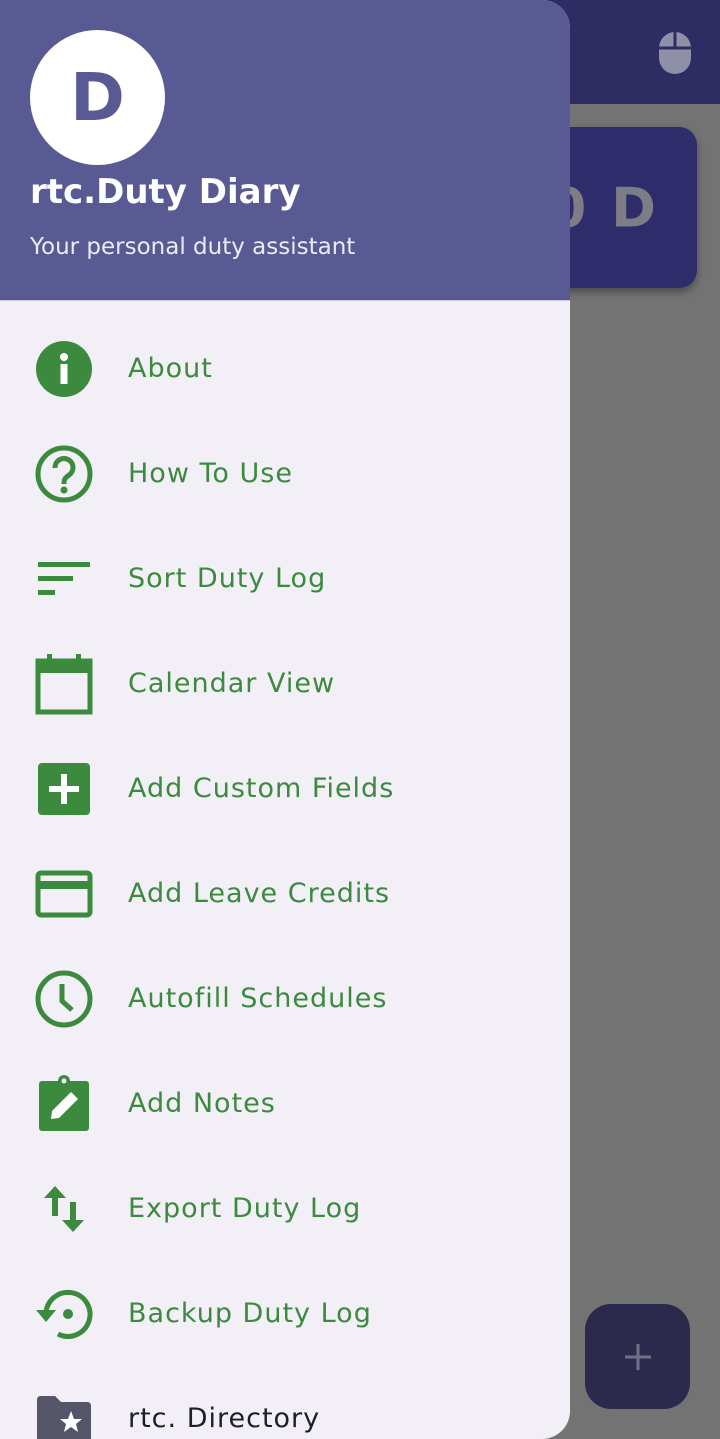 This screenshot has height=1439, width=720. What do you see at coordinates (224, 1418) in the screenshot?
I see `menu-item-label: rtc. Directory` at bounding box center [224, 1418].